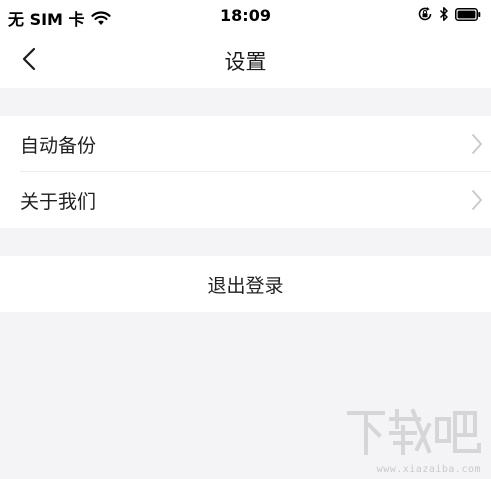 Image resolution: width=491 pixels, height=479 pixels. I want to click on nav-bar: 设置, so click(245, 61).